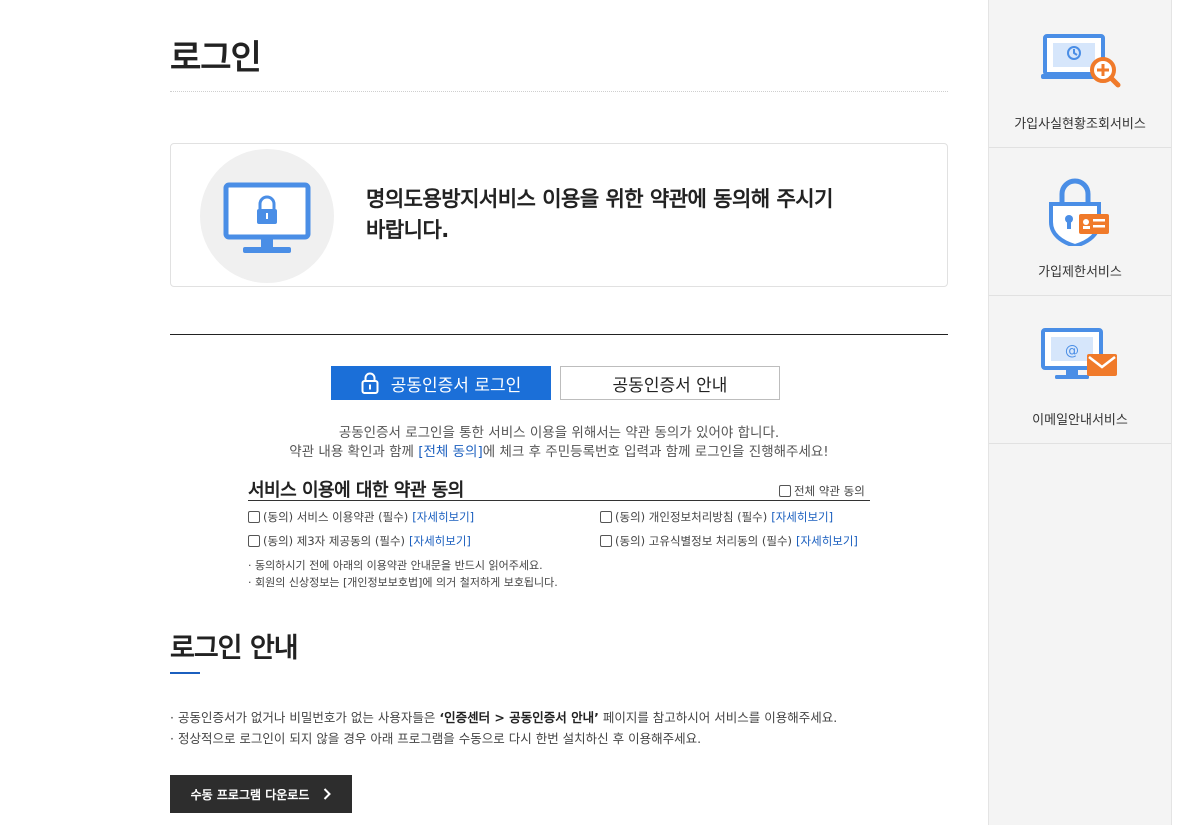 This screenshot has width=1204, height=825. Describe the element at coordinates (559, 91) in the screenshot. I see `title-divider` at that location.